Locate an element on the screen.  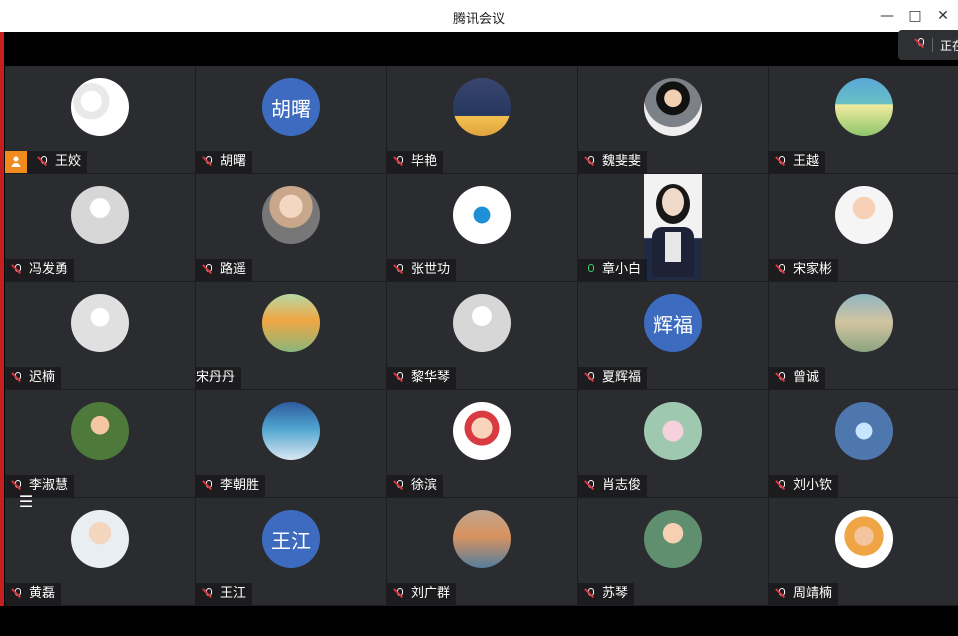
participant-name: 王江 is located at coordinates (233, 593).